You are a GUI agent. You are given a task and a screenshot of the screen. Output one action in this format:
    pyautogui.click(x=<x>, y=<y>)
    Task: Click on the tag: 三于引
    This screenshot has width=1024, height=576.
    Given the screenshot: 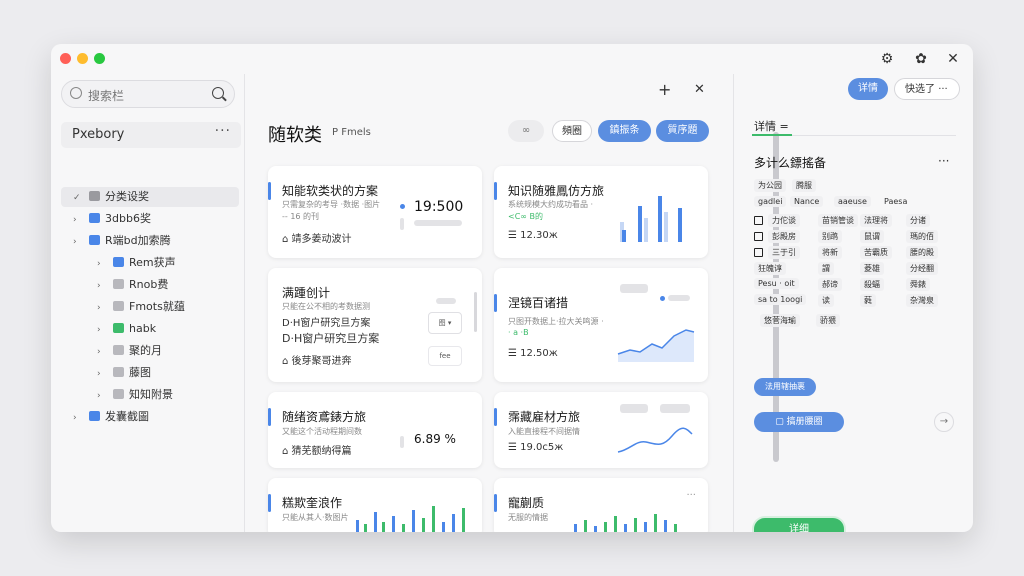 What is the action you would take?
    pyautogui.click(x=784, y=252)
    